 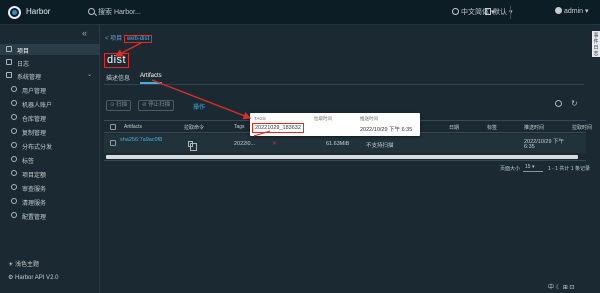 I want to click on row-checkbox, so click(x=113, y=143).